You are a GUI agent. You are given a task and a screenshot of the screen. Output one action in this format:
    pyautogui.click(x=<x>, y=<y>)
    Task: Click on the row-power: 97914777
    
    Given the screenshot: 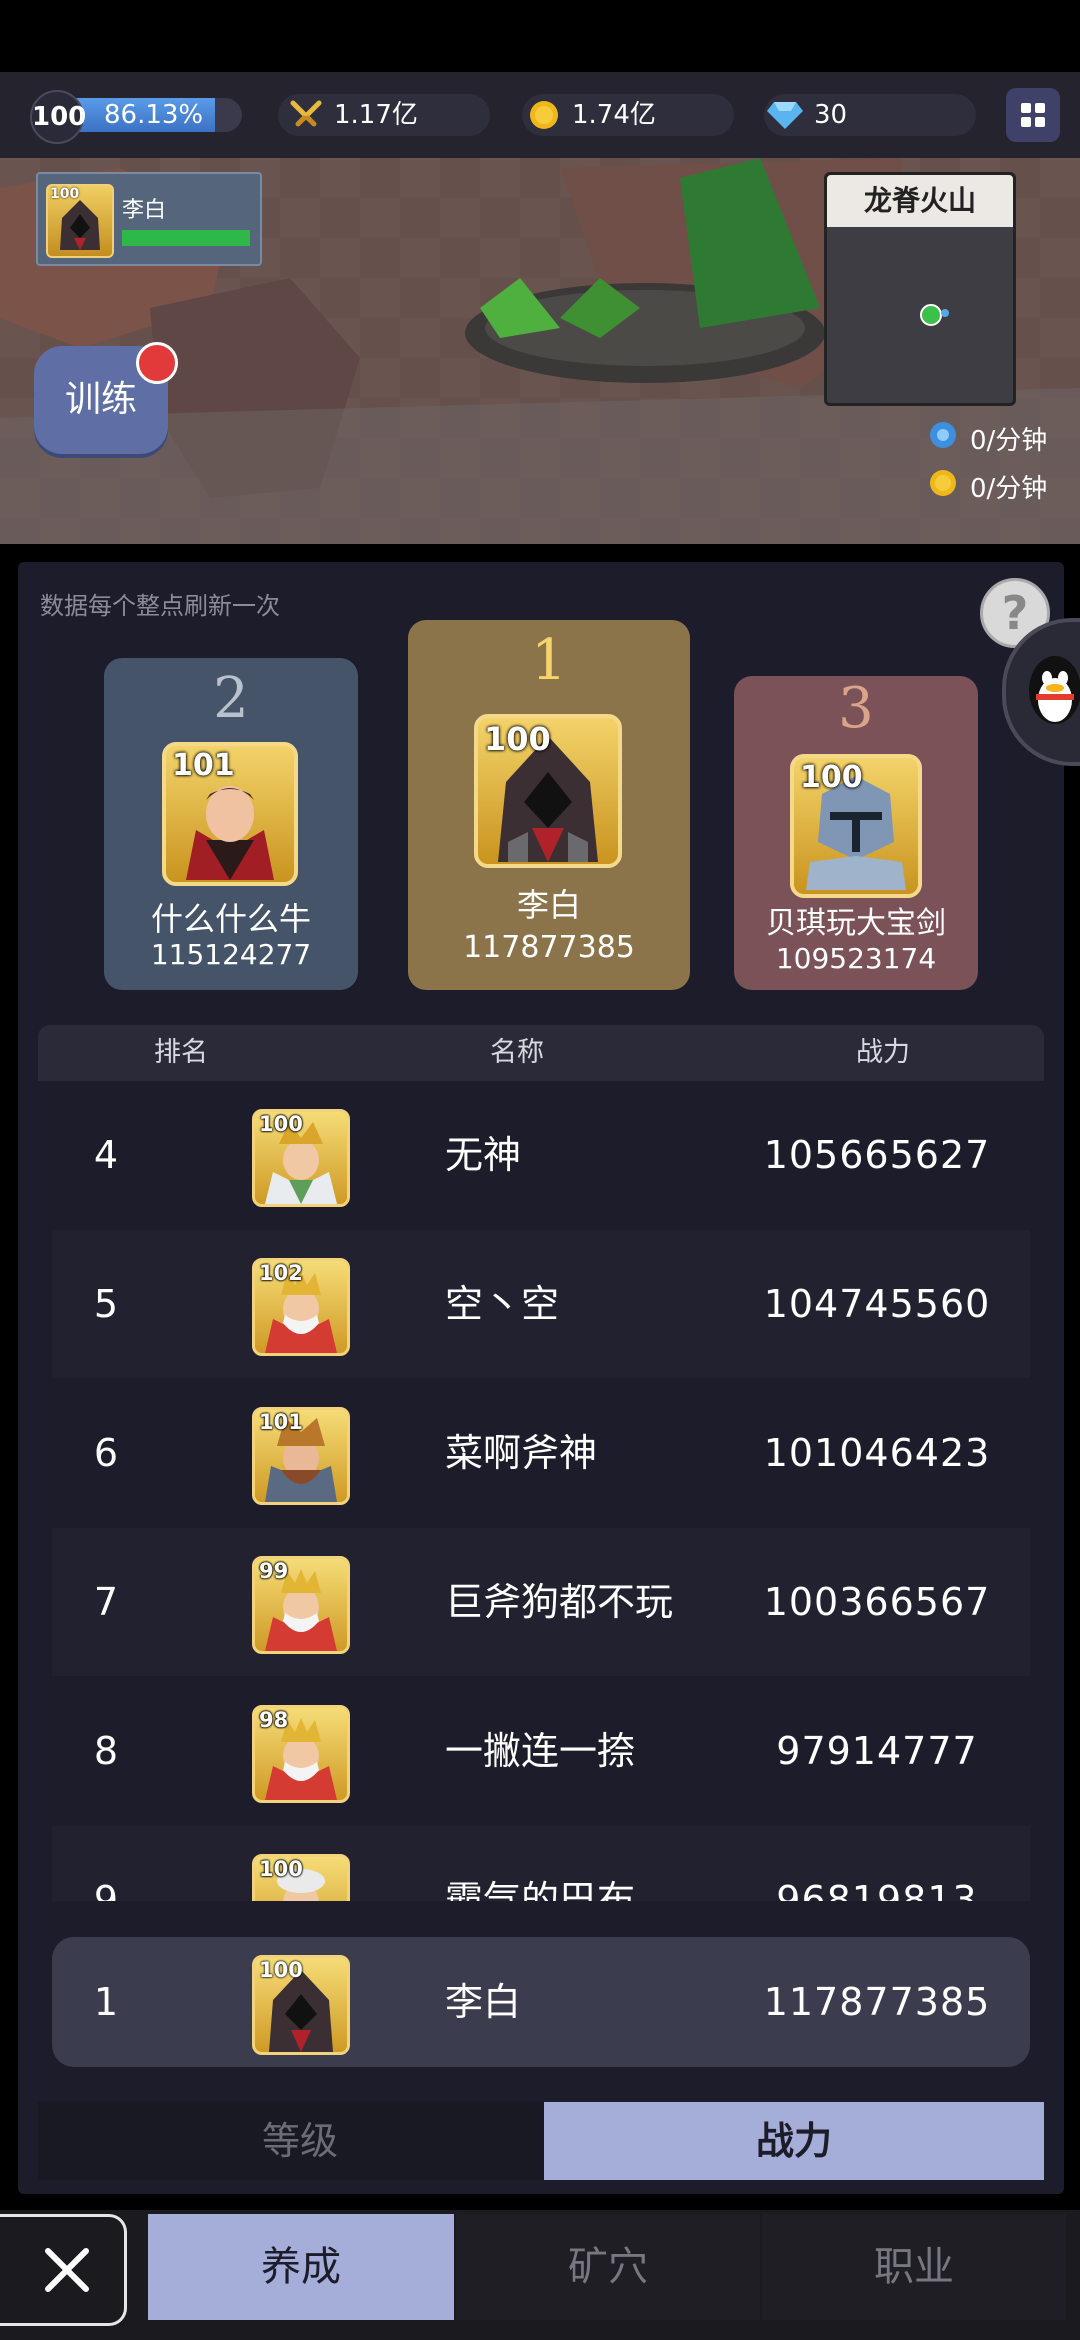 What is the action you would take?
    pyautogui.click(x=877, y=1751)
    